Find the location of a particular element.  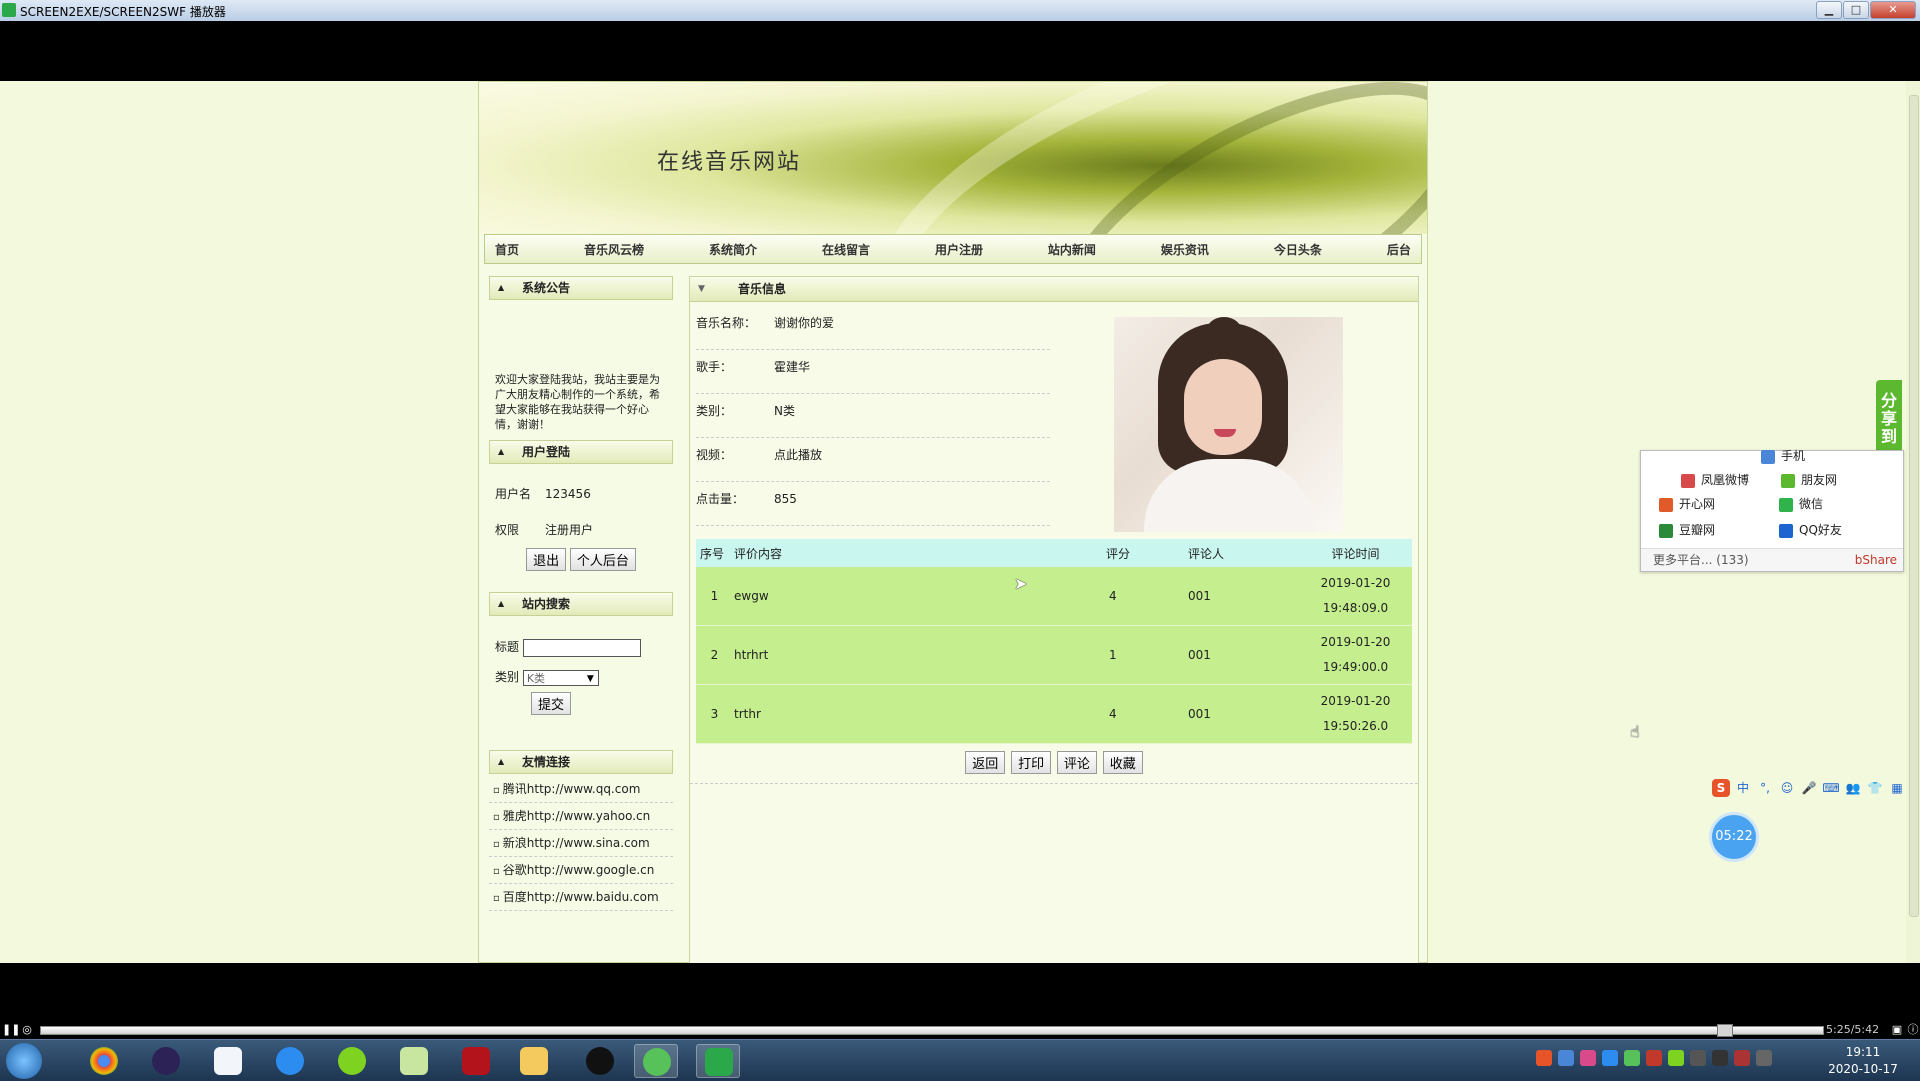

notice-heading: 系统公告 is located at coordinates (581, 288).